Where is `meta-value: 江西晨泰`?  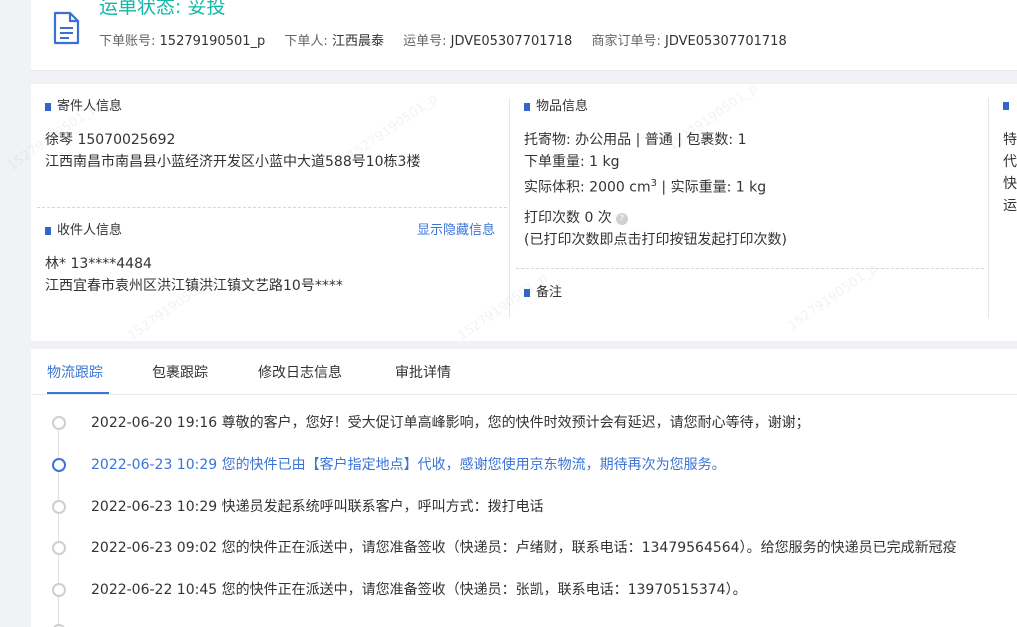
meta-value: 江西晨泰 is located at coordinates (357, 41).